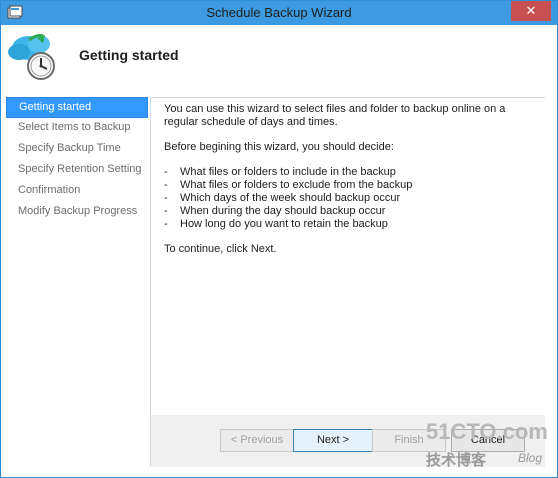 The image size is (558, 478). I want to click on watermark: 51CTO.com 技术博客 Blog, so click(491, 447).